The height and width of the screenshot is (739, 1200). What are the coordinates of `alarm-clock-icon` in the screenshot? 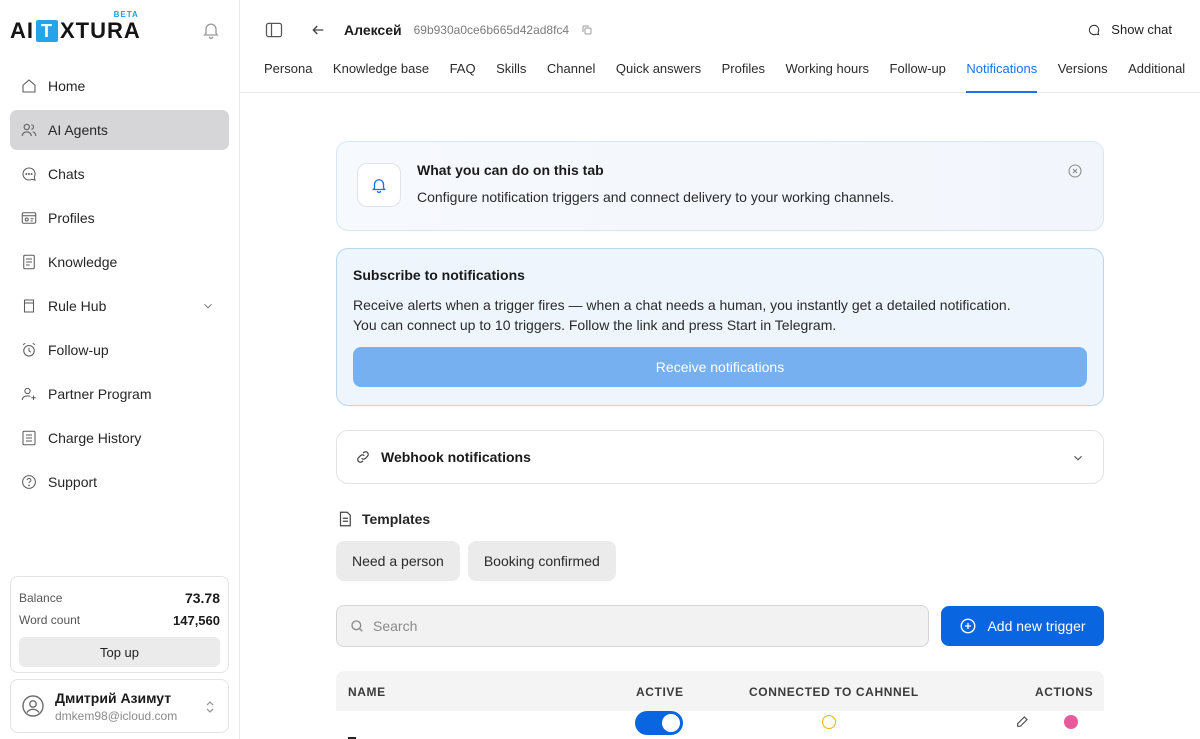 It's located at (29, 349).